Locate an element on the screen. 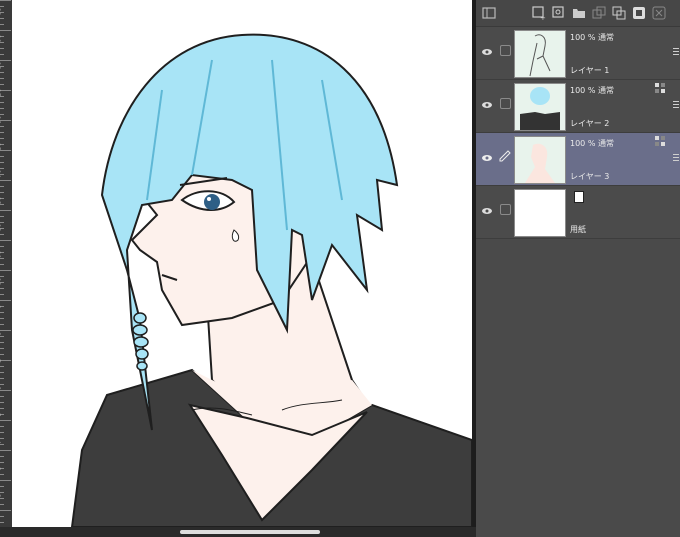 Image resolution: width=680 pixels, height=537 pixels. canvas-scrollbar is located at coordinates (238, 532).